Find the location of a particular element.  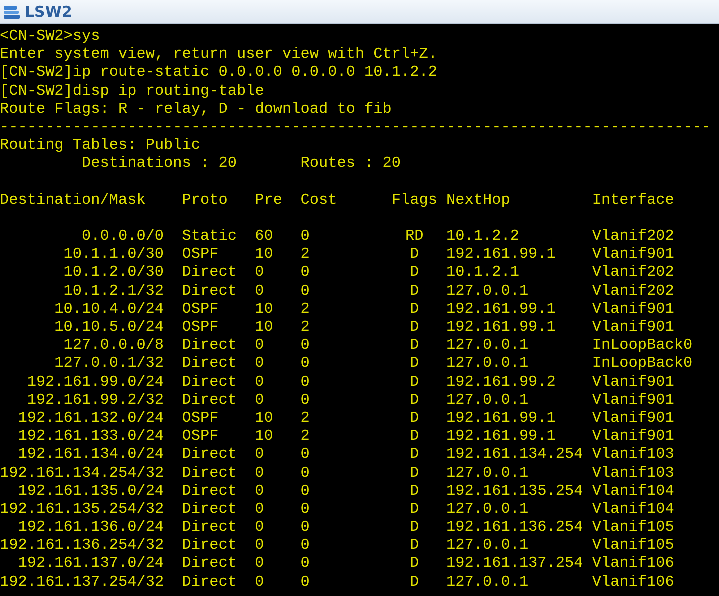

table-cell: 192.161.136.254/32 is located at coordinates (82, 545).